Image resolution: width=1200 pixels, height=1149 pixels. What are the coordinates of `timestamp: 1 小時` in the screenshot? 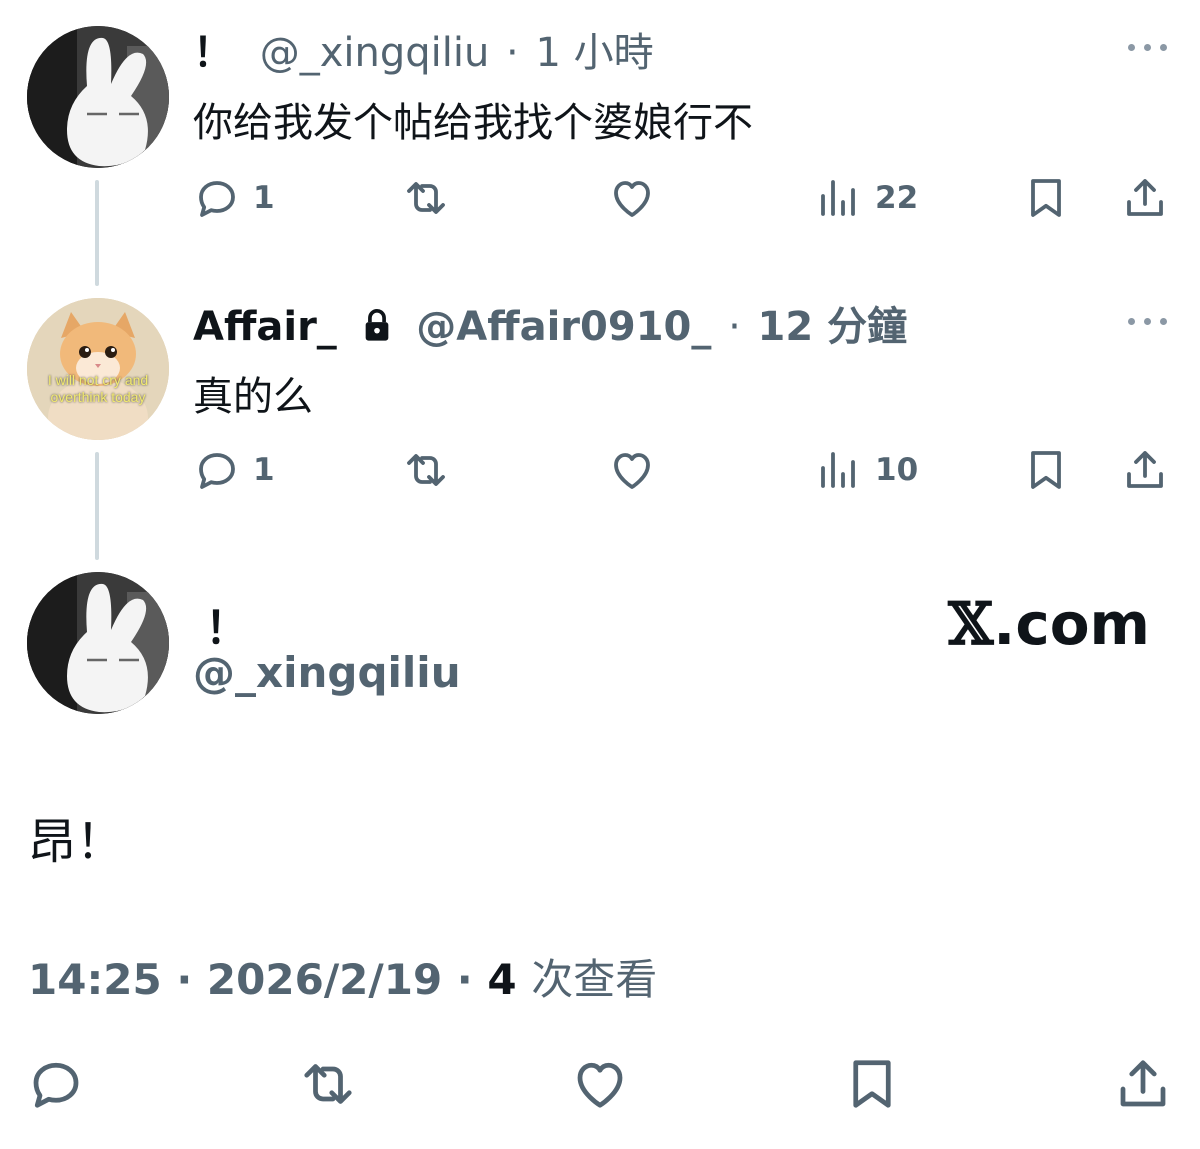 It's located at (594, 53).